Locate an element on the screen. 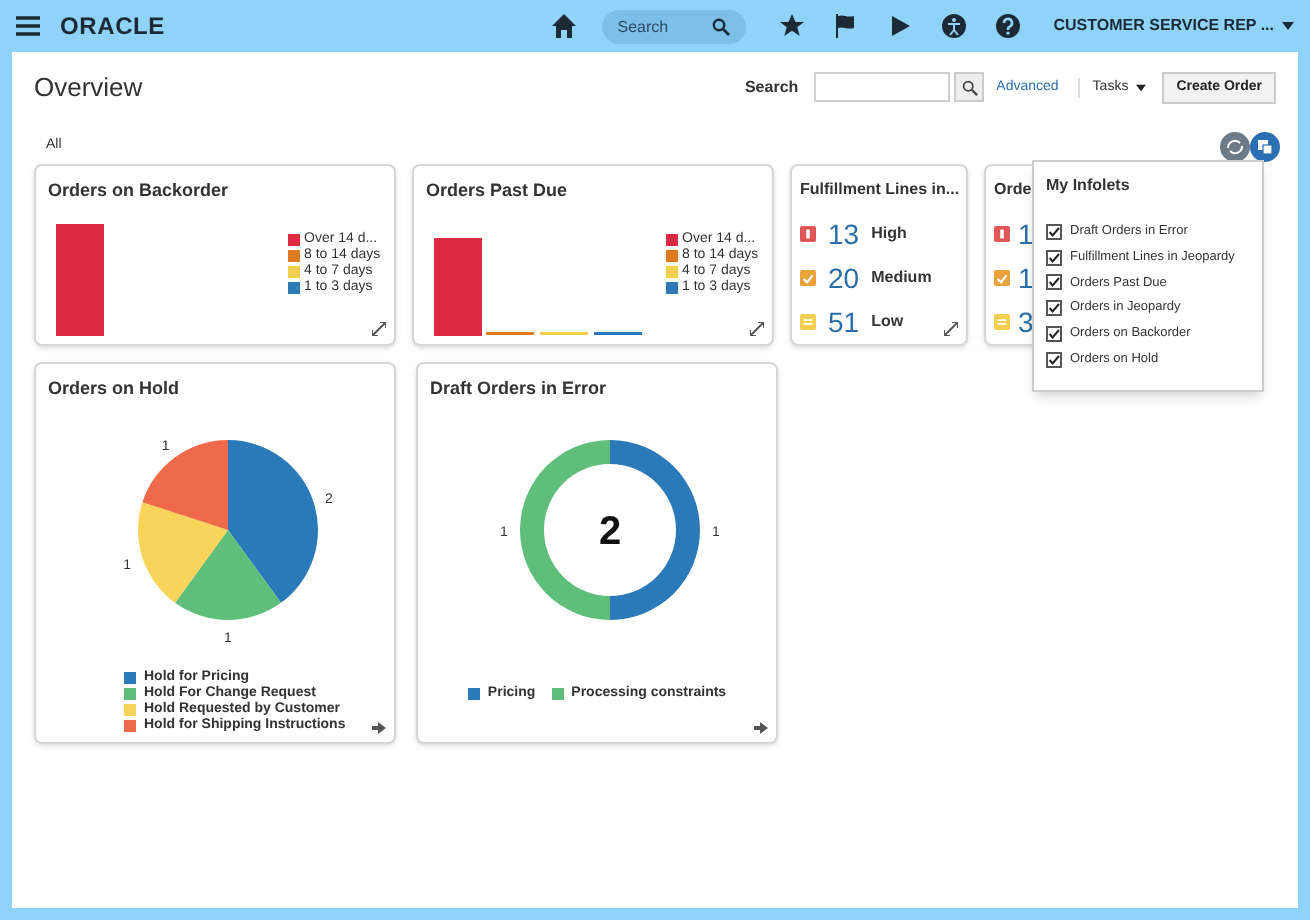  home-icon is located at coordinates (563, 26).